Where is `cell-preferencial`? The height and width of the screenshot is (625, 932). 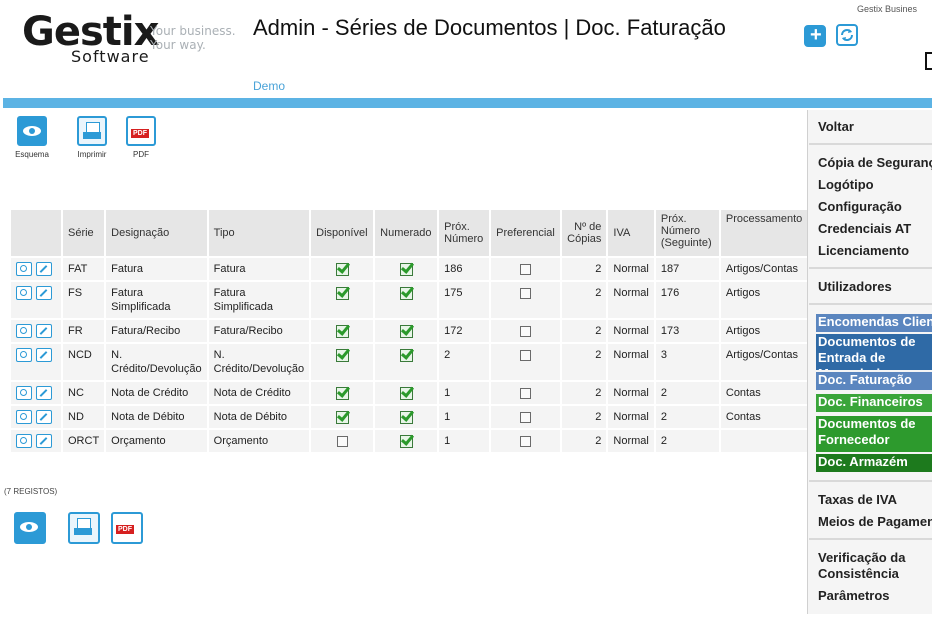 cell-preferencial is located at coordinates (526, 300).